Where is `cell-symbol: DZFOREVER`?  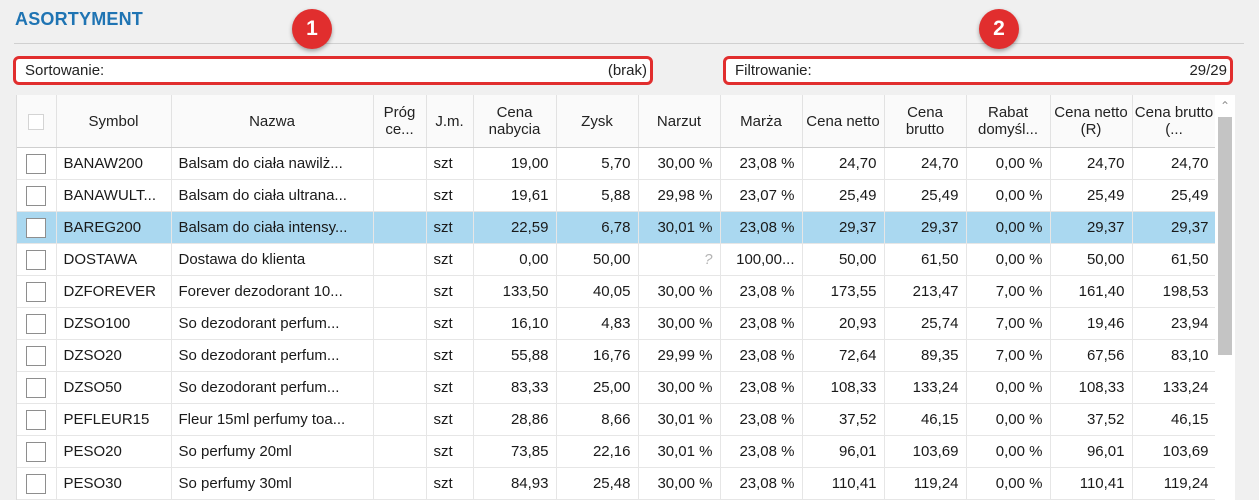
cell-symbol: DZFOREVER is located at coordinates (114, 291).